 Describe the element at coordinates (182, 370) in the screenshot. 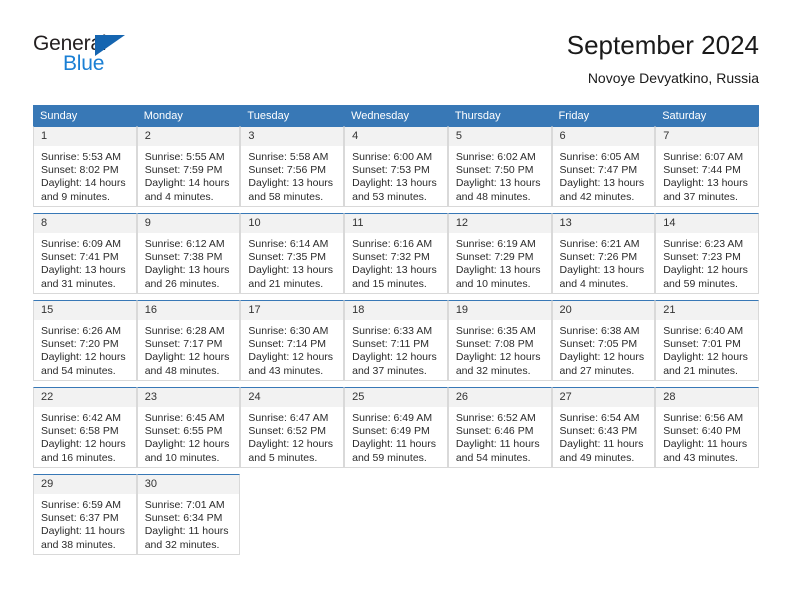

I see `daylight-text-line2: and 48 minutes.` at that location.